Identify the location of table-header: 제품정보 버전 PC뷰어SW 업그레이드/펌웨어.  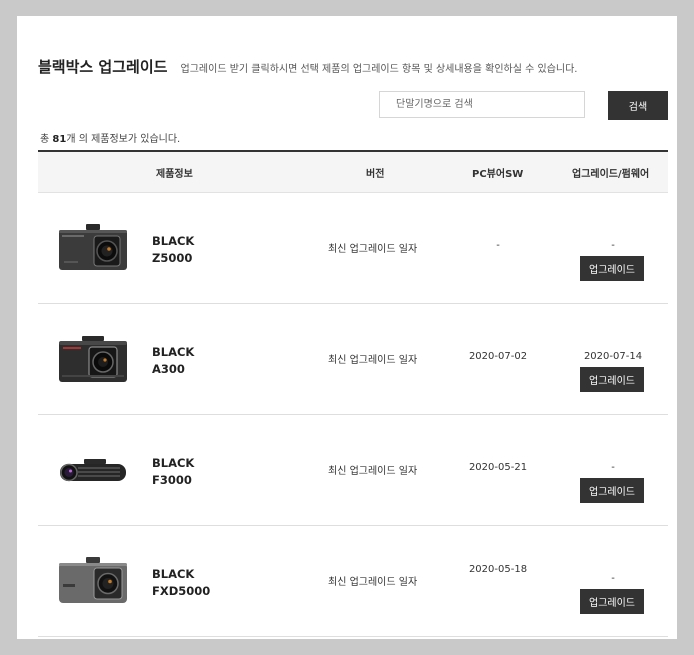
(353, 171).